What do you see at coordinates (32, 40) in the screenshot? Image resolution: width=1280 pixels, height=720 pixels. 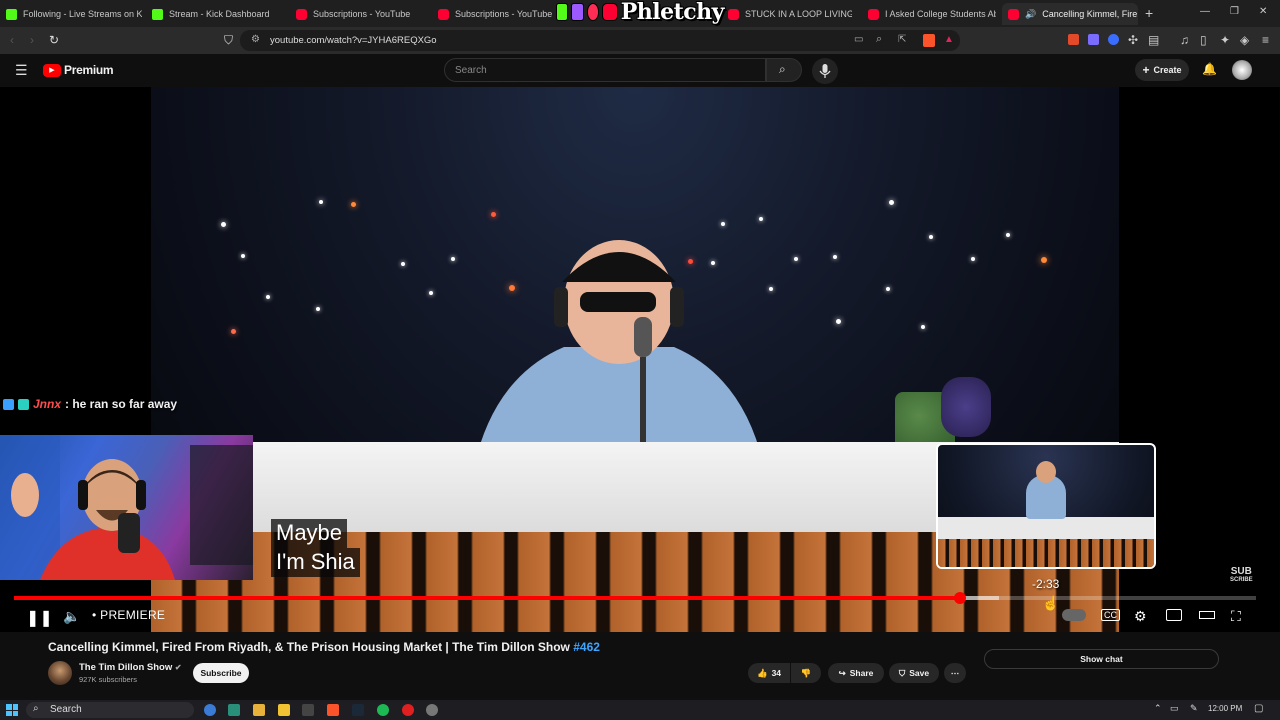 I see `forward-icon: ›` at bounding box center [32, 40].